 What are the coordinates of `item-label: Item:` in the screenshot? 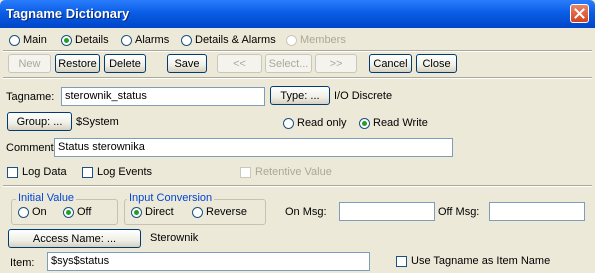 It's located at (22, 263).